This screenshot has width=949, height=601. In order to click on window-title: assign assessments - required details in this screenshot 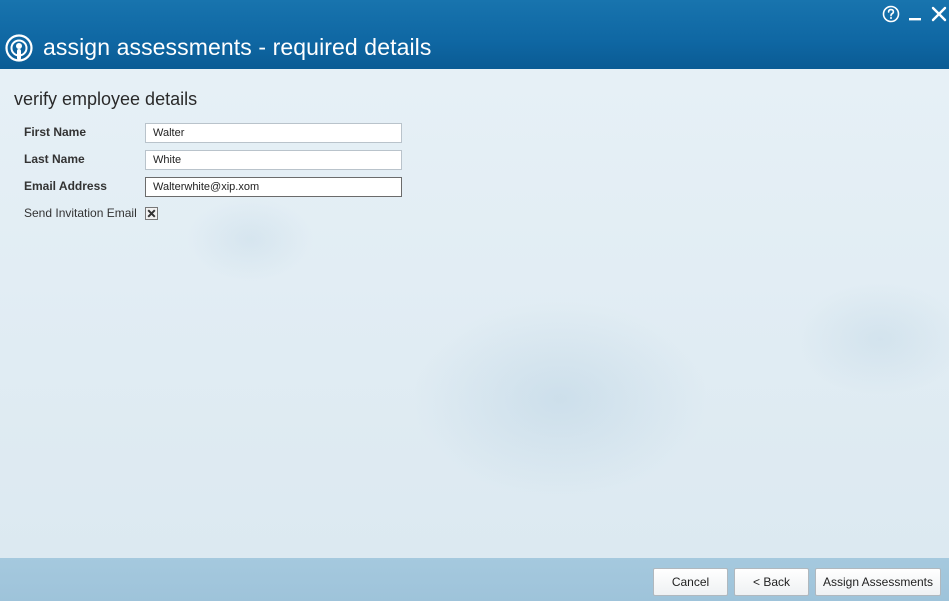, I will do `click(237, 47)`.